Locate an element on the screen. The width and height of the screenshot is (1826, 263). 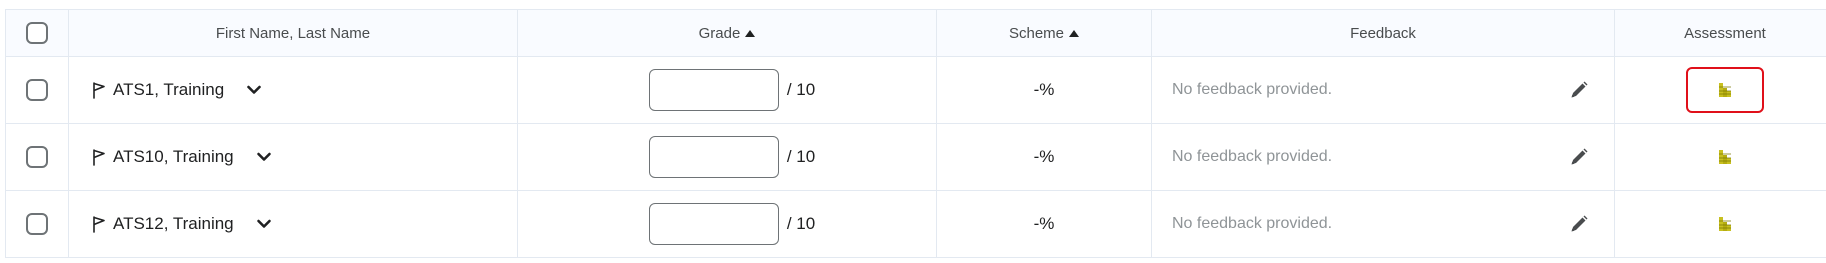
name-column-header: First Name, Last Name is located at coordinates (293, 33).